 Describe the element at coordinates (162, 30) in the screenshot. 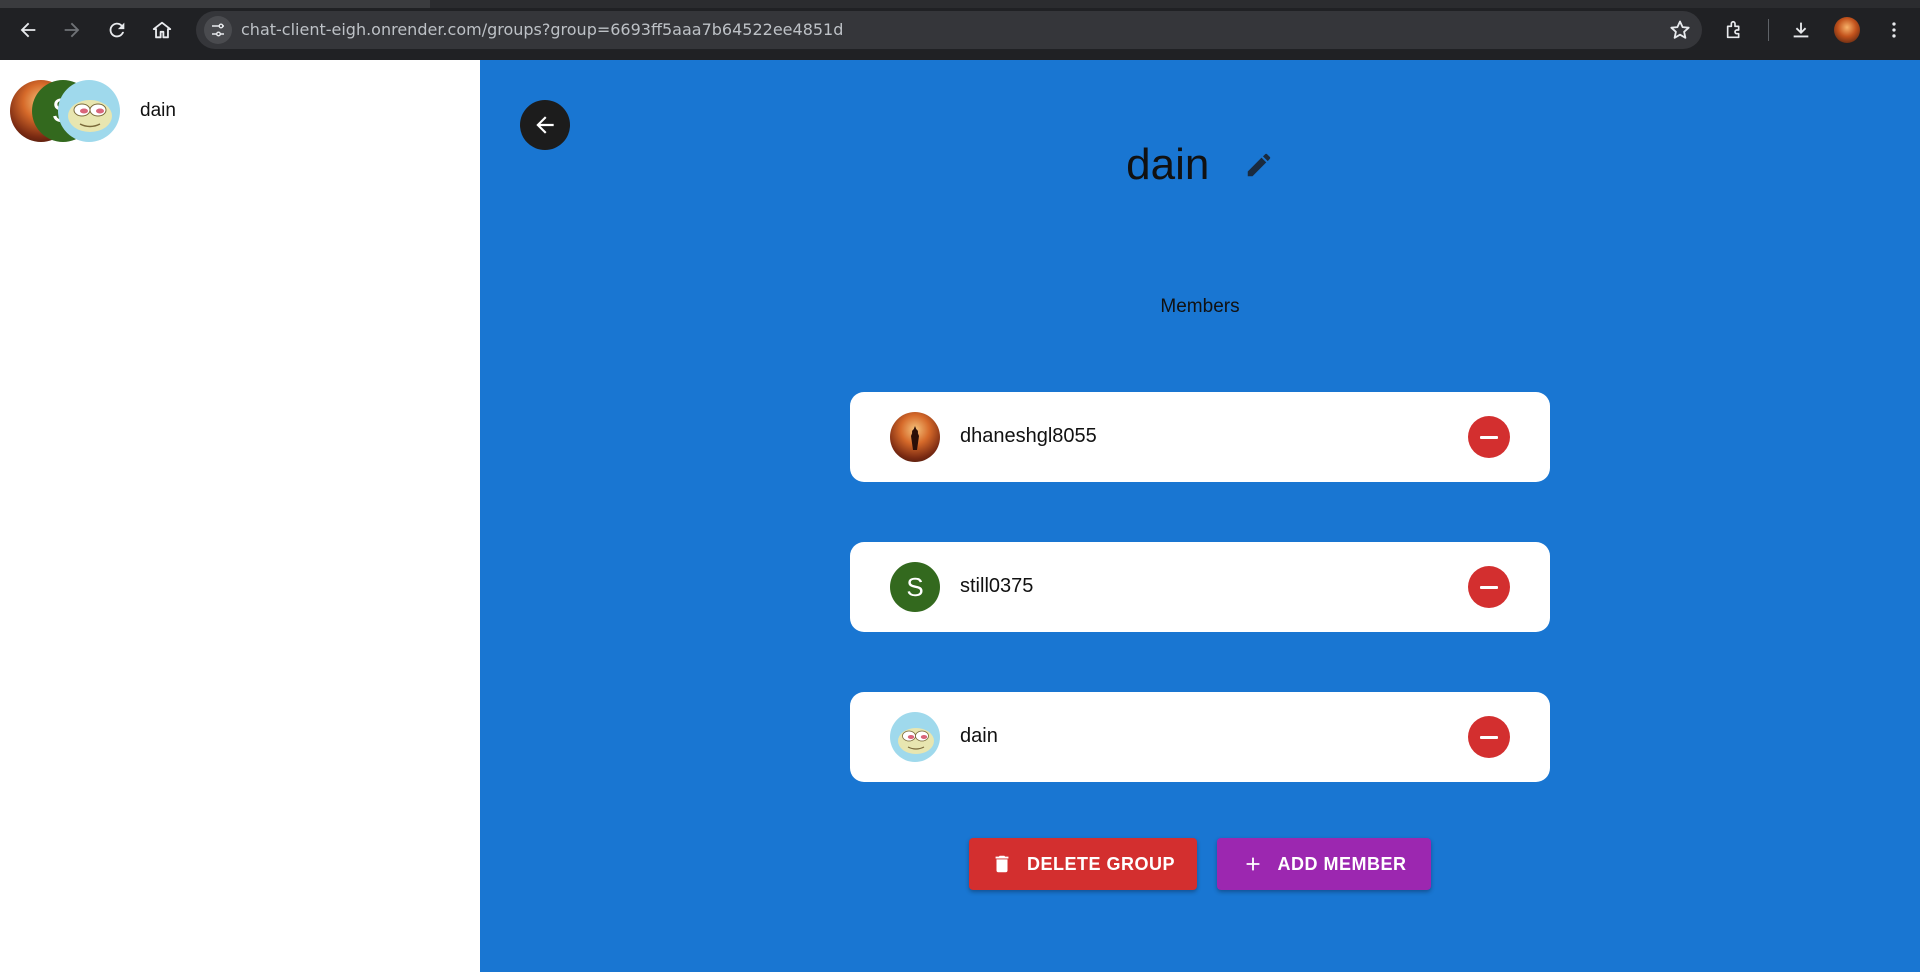

I see `home-icon` at that location.